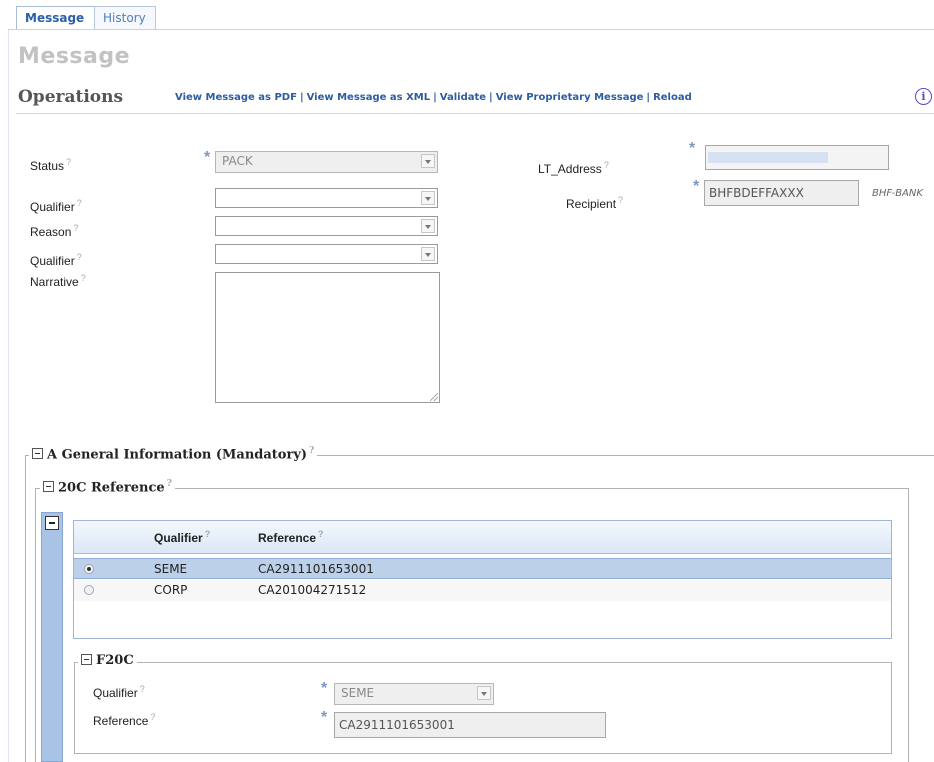  I want to click on f20c-qualifier-value: SEME, so click(358, 693).